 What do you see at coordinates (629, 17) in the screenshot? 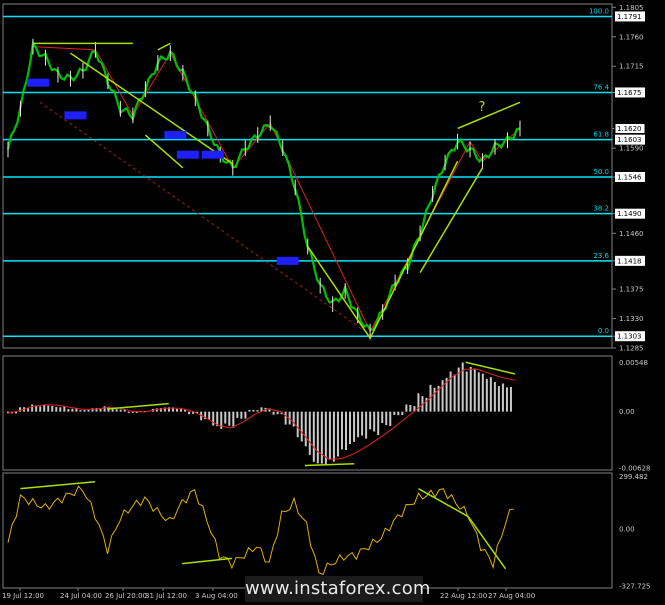
I see `fib-price-label: 1.1791` at bounding box center [629, 17].